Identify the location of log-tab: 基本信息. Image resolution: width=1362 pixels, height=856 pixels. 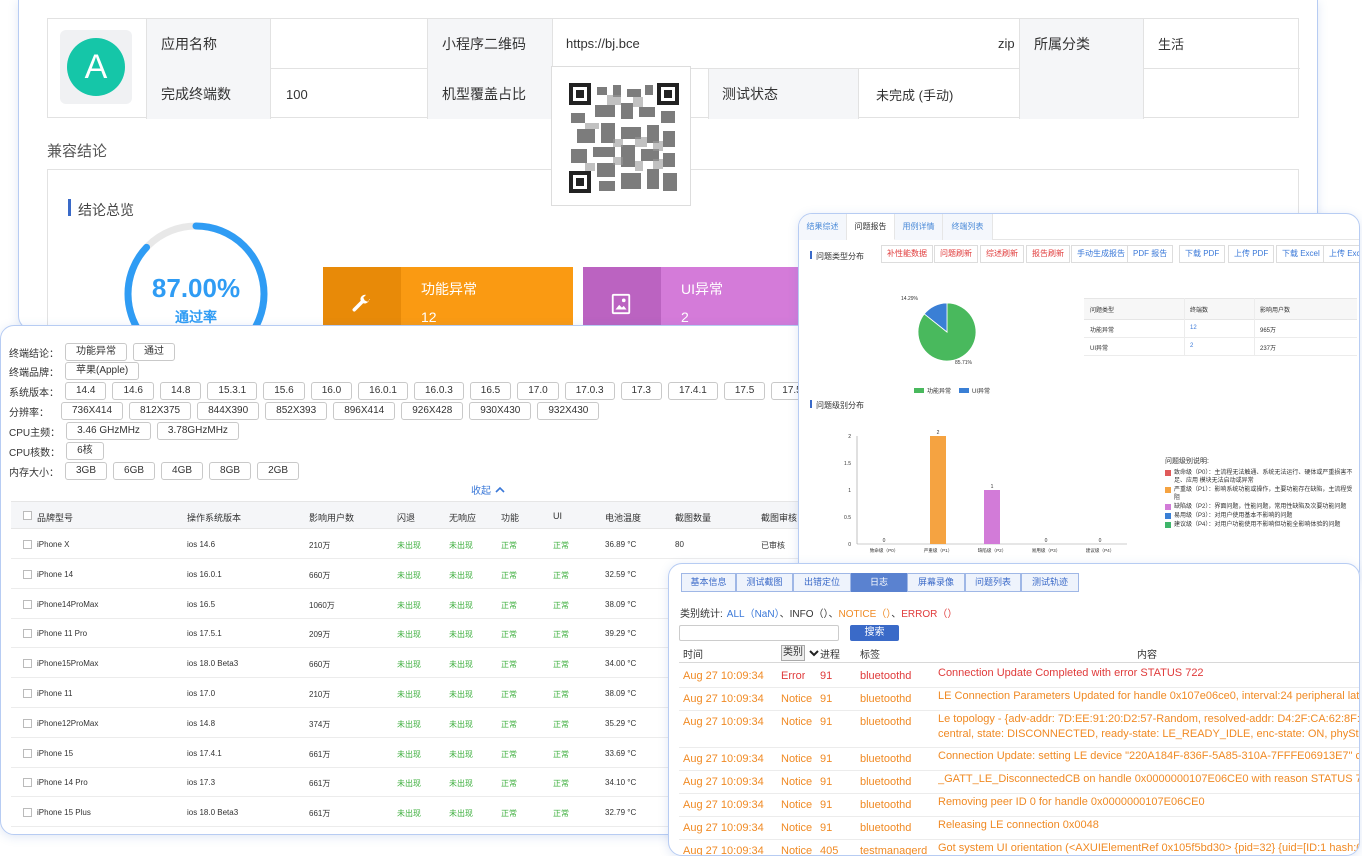
(708, 582).